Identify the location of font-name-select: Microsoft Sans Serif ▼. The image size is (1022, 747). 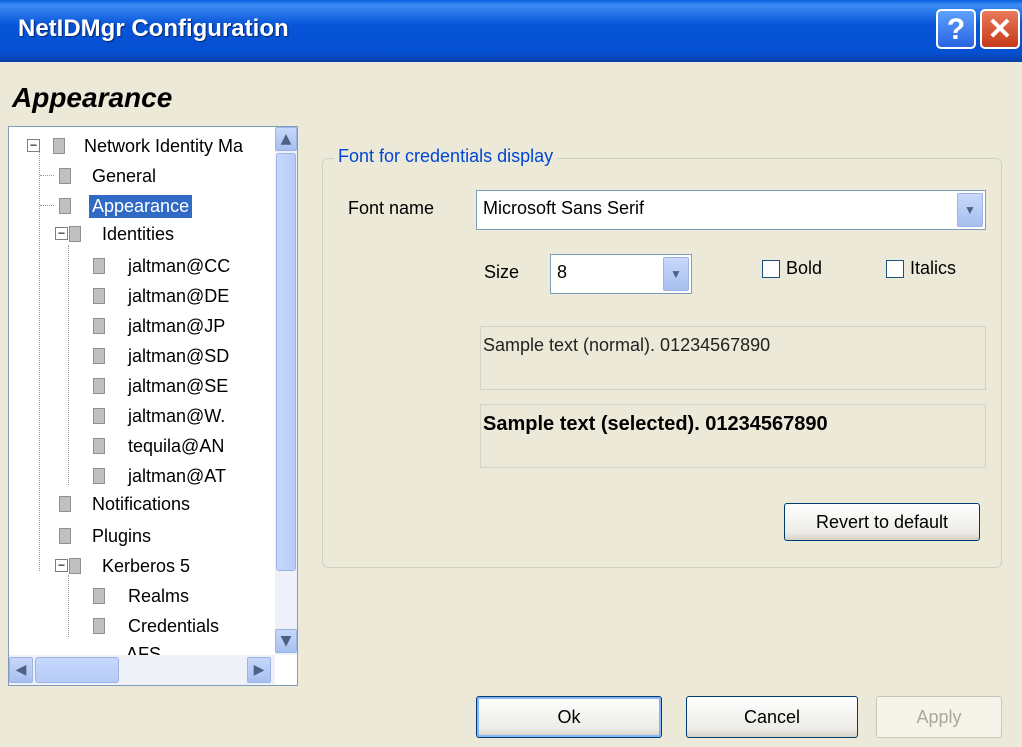
(731, 210).